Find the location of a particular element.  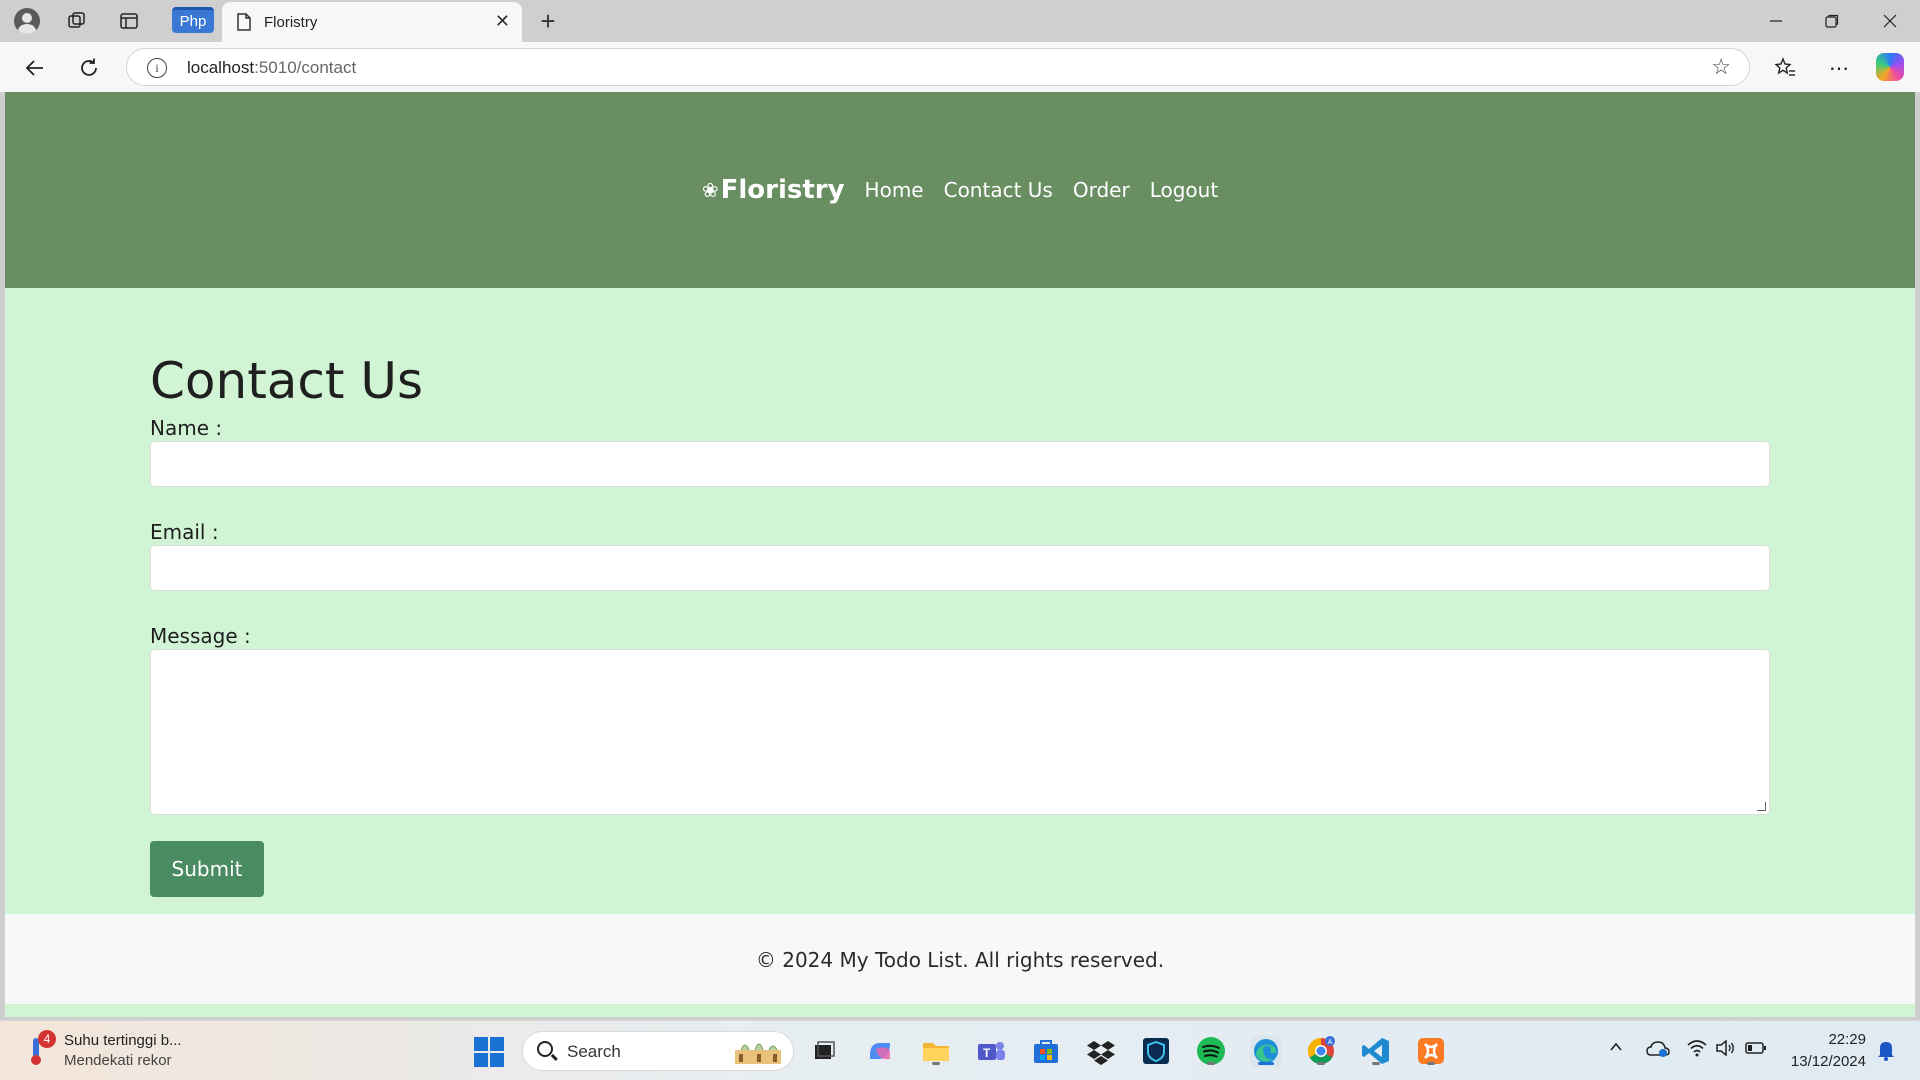

store-icon is located at coordinates (1046, 1051).